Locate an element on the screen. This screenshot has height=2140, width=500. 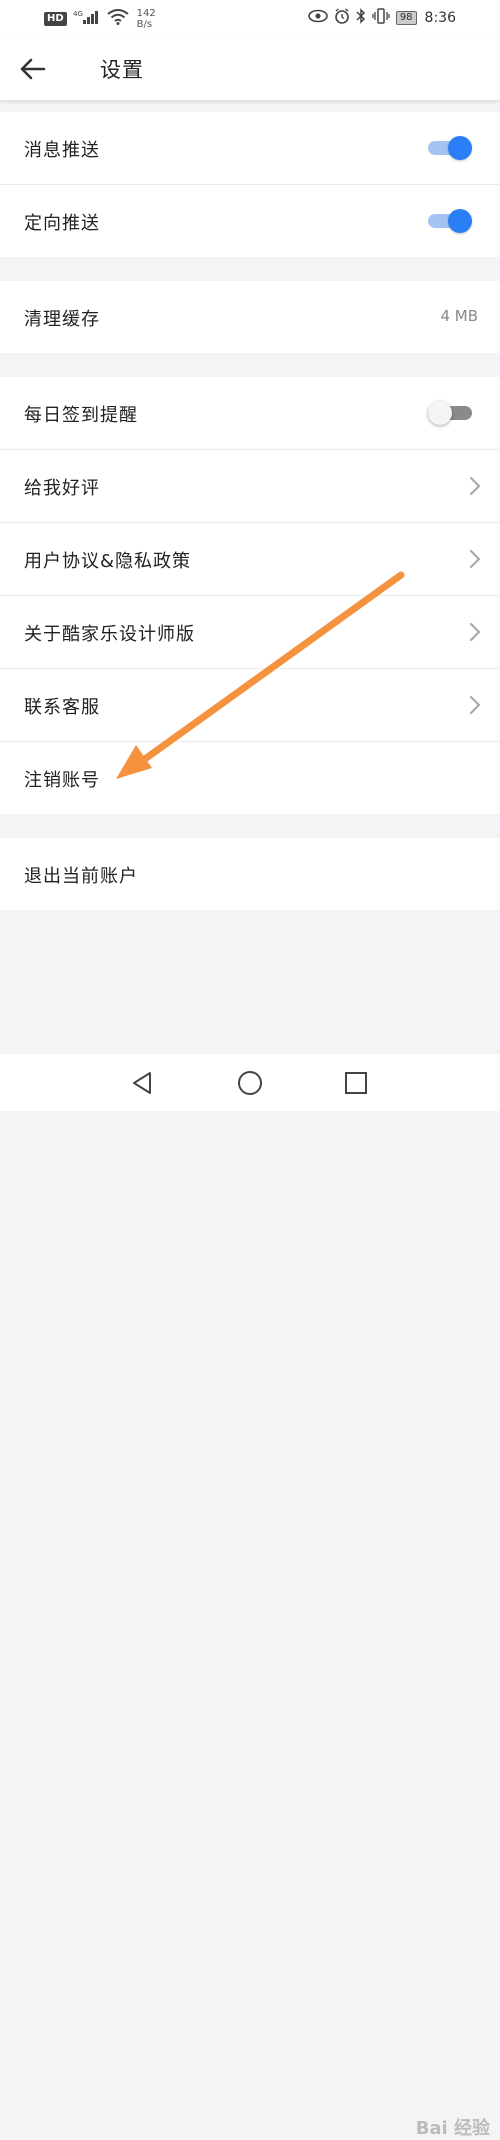
network-speed: 142 B/s is located at coordinates (146, 19).